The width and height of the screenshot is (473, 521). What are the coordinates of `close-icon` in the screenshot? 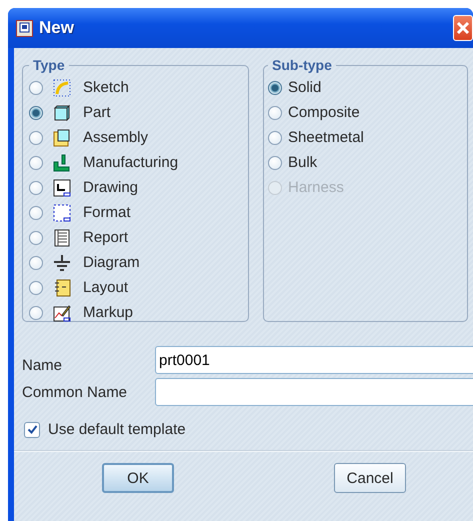 It's located at (463, 28).